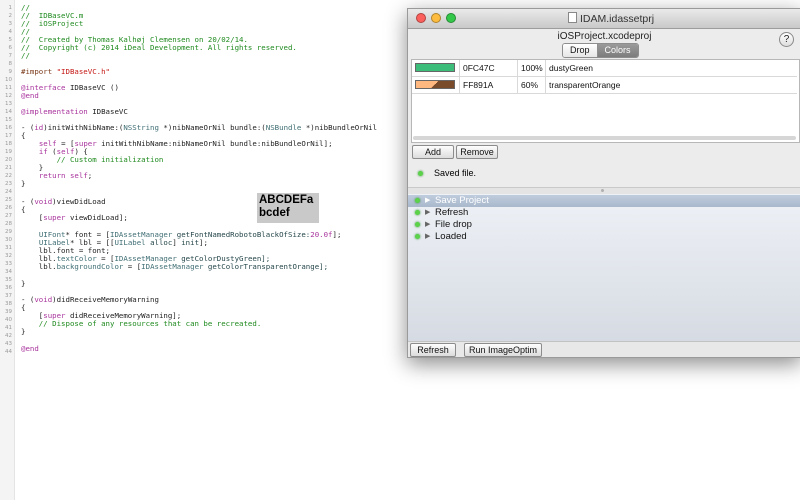 The image size is (800, 500). I want to click on line-number: 36, so click(8, 288).